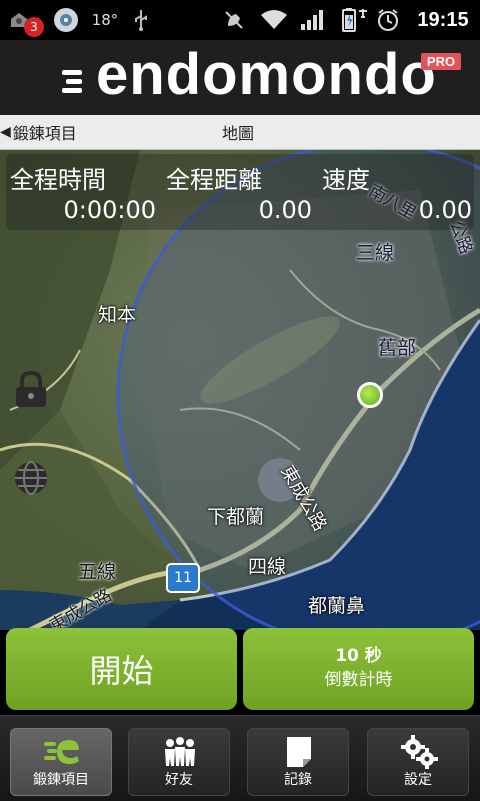 The width and height of the screenshot is (480, 801). I want to click on stat-label: 全程距離, so click(214, 180).